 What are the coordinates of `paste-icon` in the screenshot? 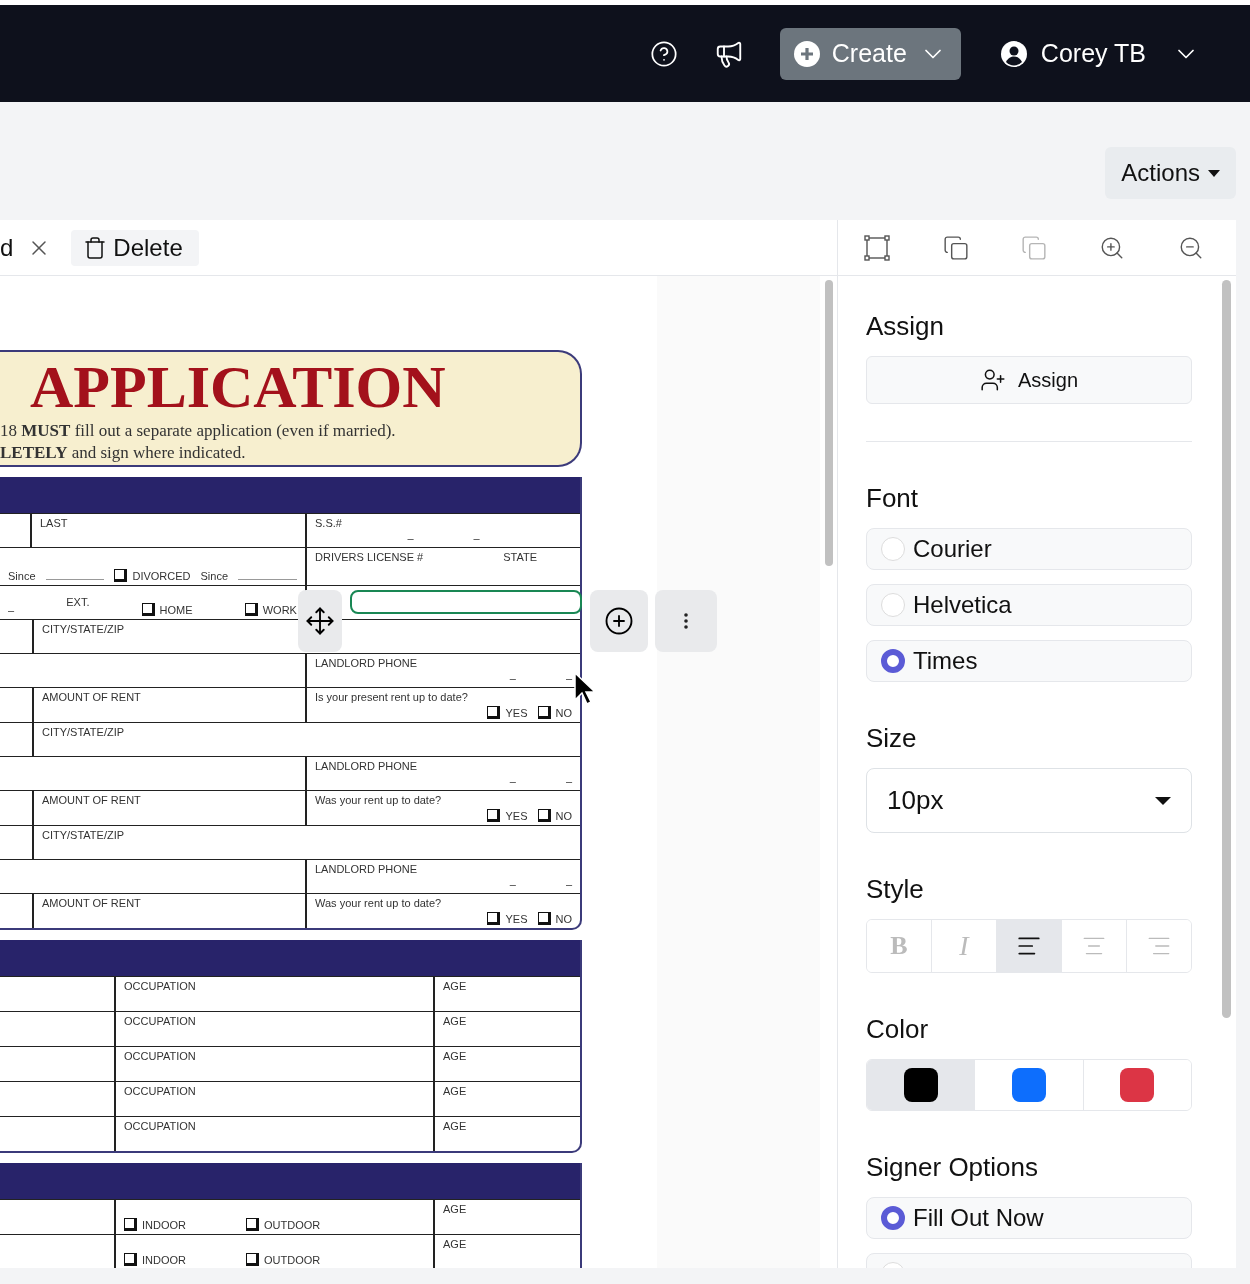 It's located at (1033, 247).